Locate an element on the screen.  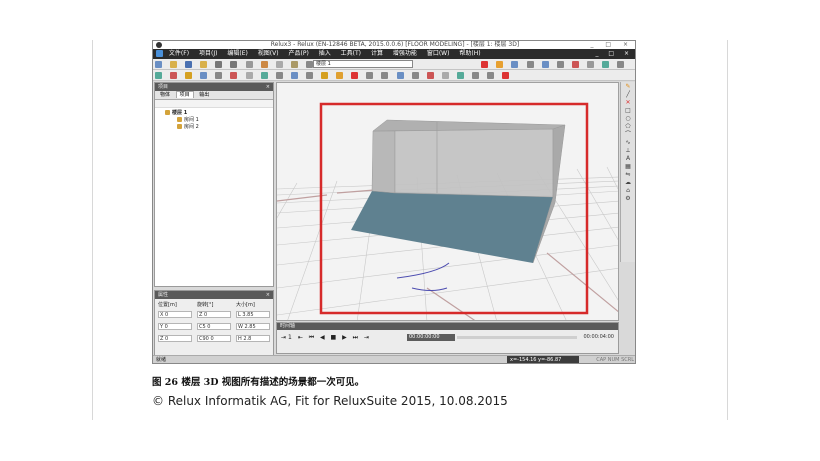
menu-calculate: 计算 is located at coordinates (377, 53).